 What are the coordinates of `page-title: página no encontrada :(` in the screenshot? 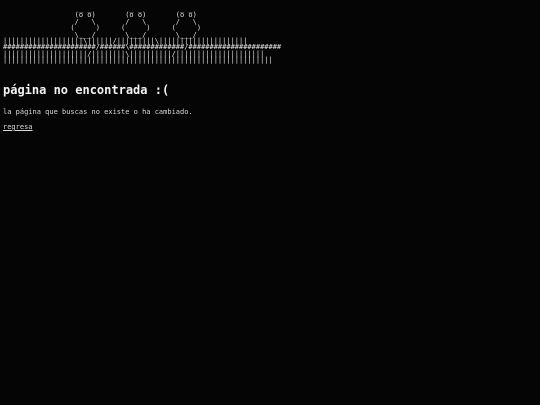 It's located at (86, 90).